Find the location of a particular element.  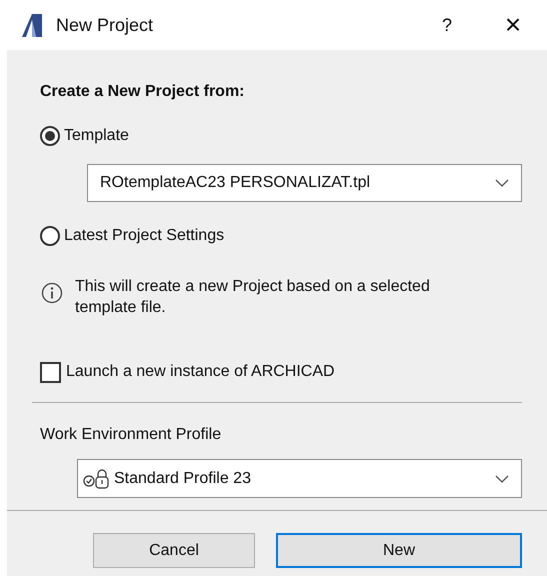

profile-label: Work Environment Profile is located at coordinates (131, 435).